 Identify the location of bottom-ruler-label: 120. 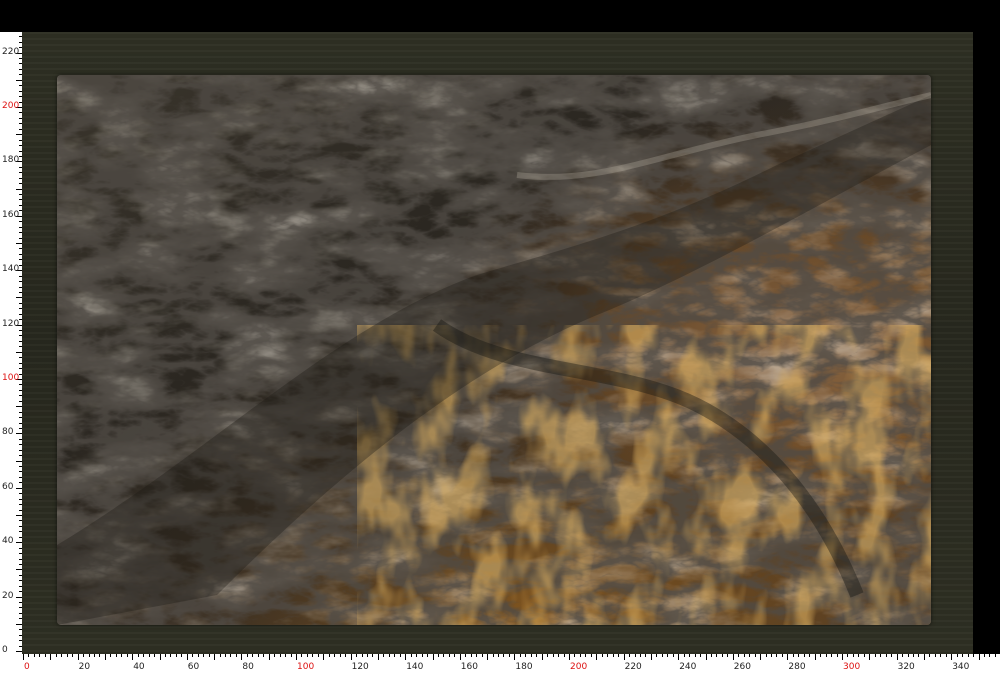
(360, 667).